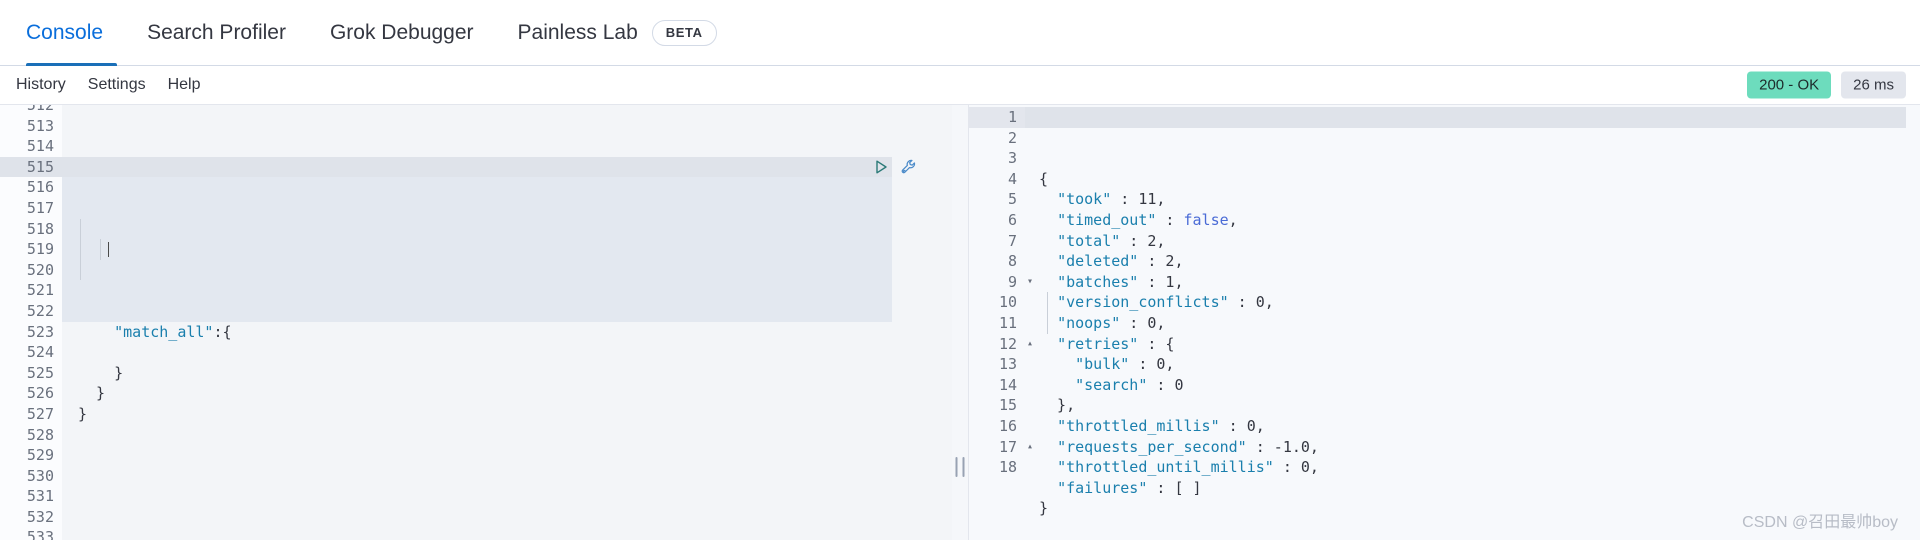  I want to click on editor-line-number: 513, so click(40, 125).